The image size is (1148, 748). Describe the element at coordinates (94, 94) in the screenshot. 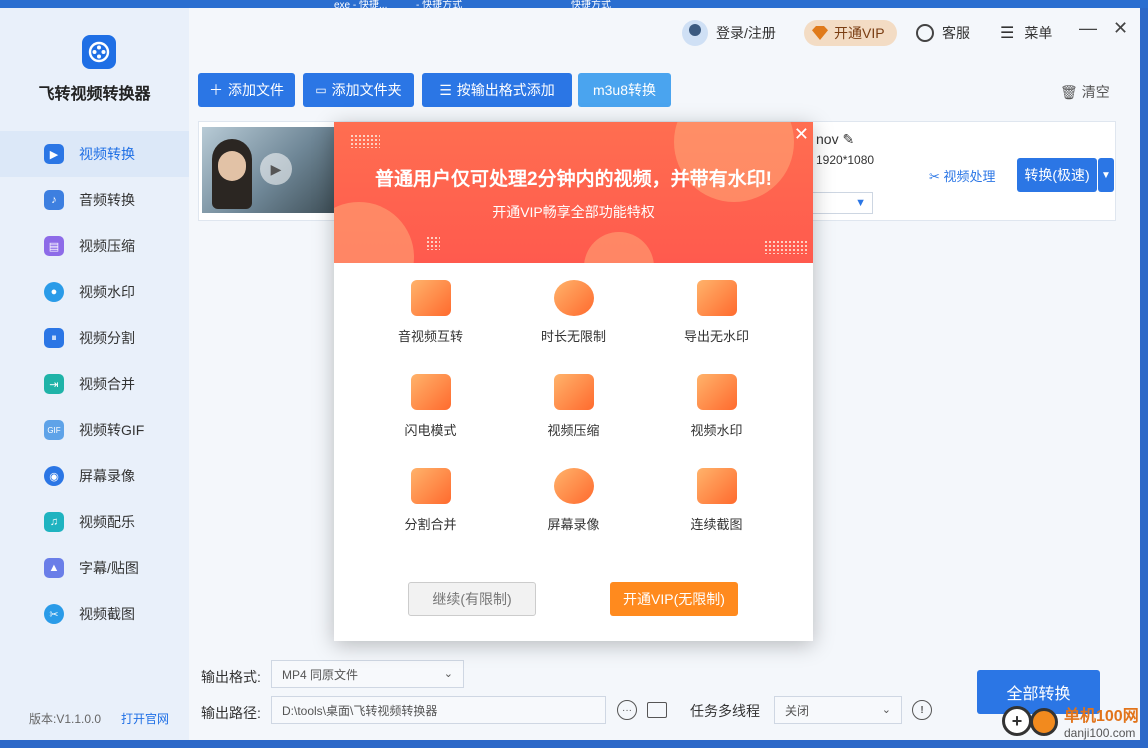

I see `app-name: 飞转视频转换器` at that location.